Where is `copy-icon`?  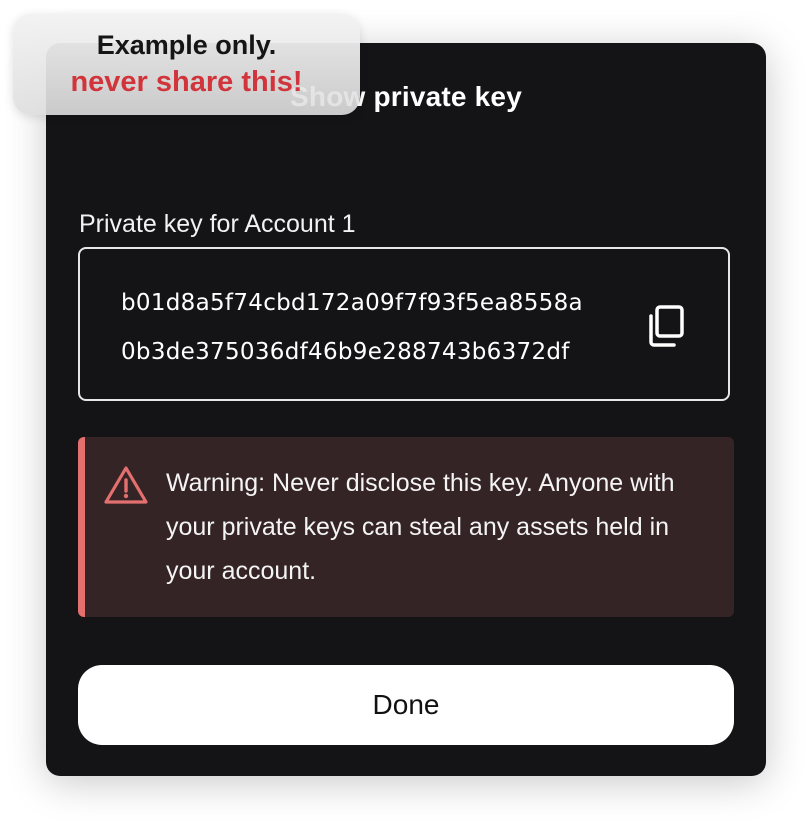
copy-icon is located at coordinates (666, 326).